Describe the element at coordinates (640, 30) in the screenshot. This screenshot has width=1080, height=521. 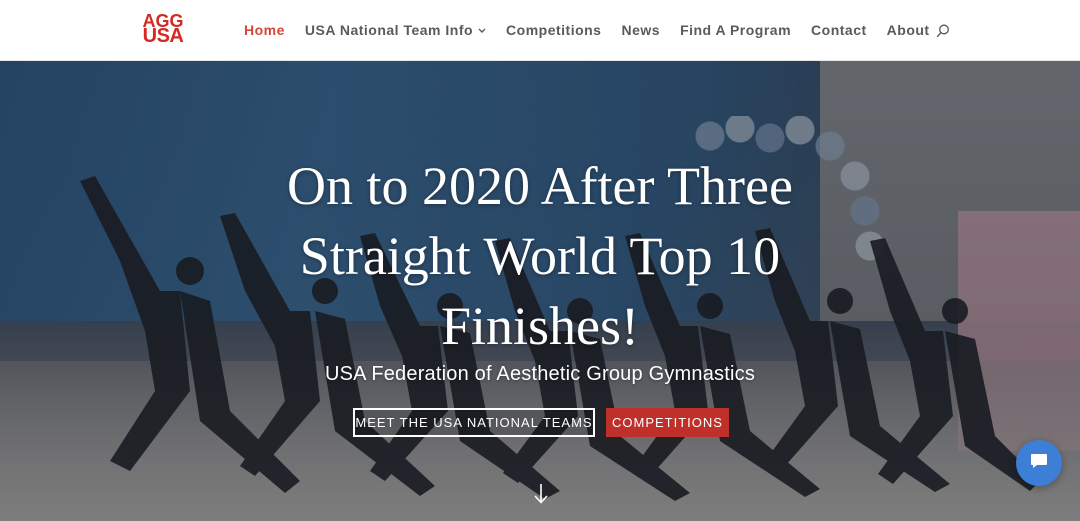
I see `nav-news: News` at that location.